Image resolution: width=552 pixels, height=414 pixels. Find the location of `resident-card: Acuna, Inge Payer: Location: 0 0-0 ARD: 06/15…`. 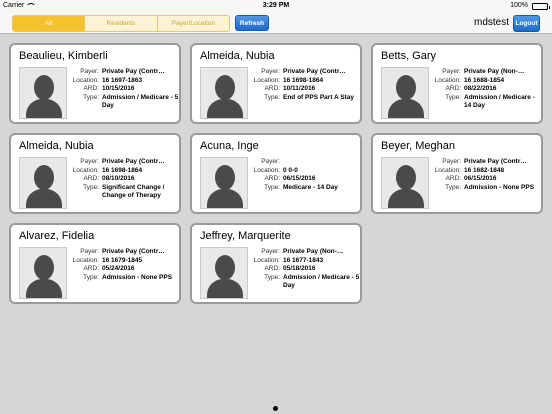

resident-card: Acuna, Inge Payer: Location: 0 0-0 ARD: 06/15… is located at coordinates (276, 173).